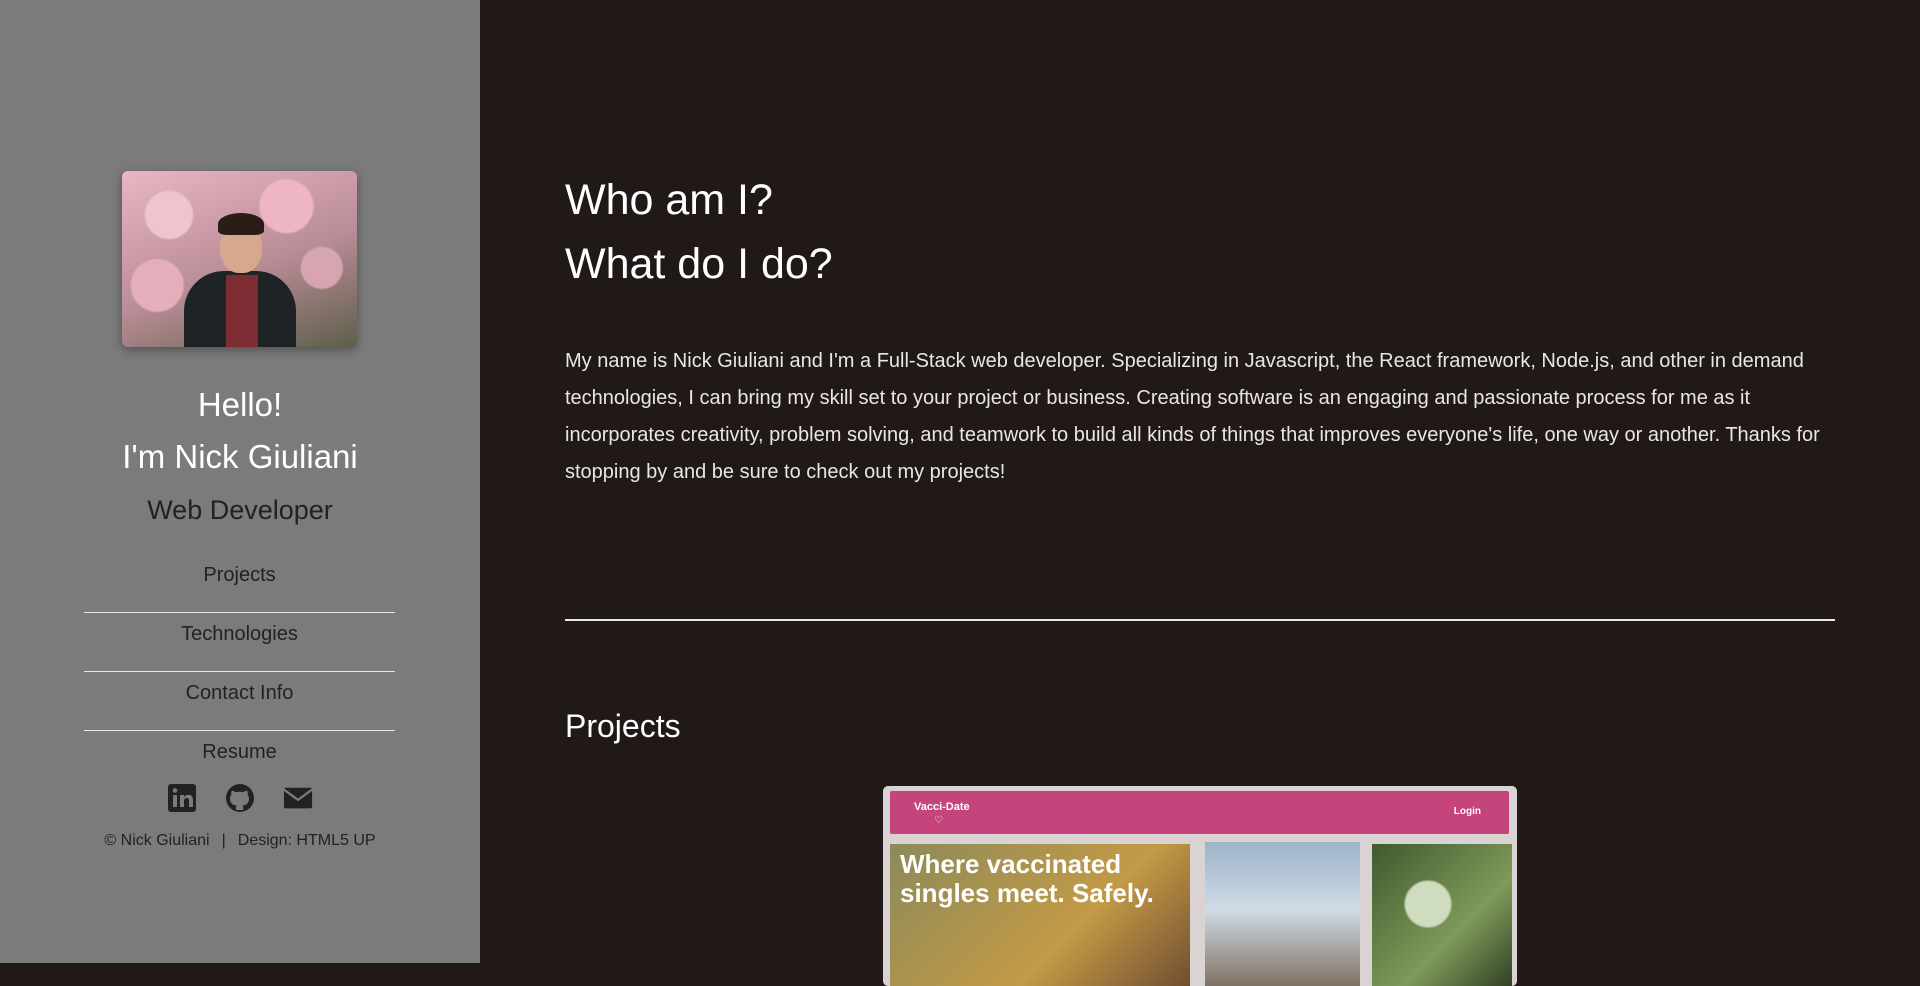 The height and width of the screenshot is (986, 1920). Describe the element at coordinates (298, 798) in the screenshot. I see `envelope-icon` at that location.